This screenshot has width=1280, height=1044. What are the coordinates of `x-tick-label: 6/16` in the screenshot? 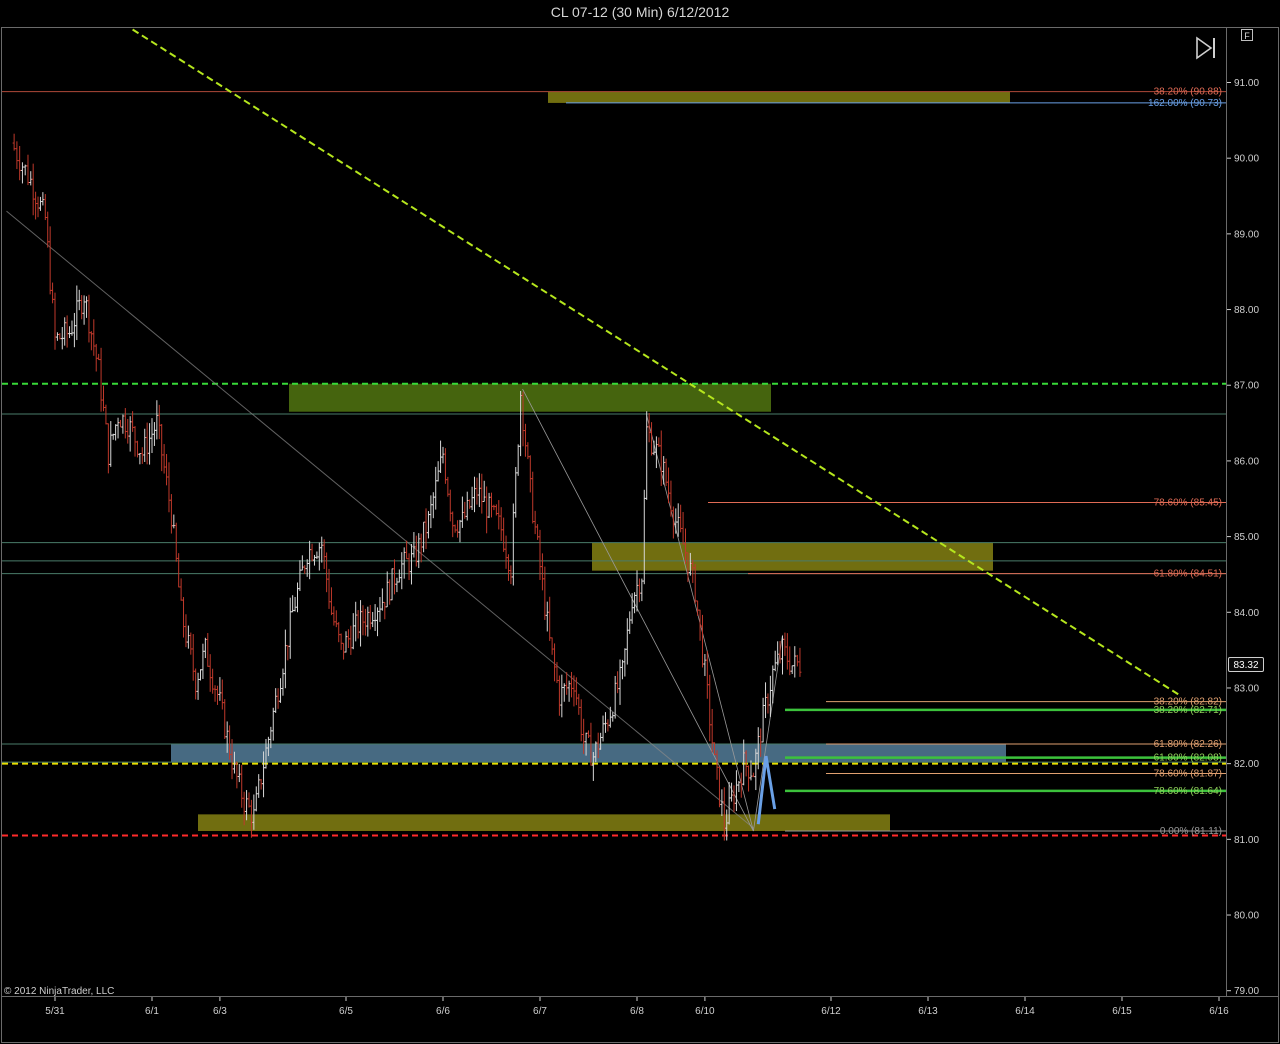 It's located at (1219, 1011).